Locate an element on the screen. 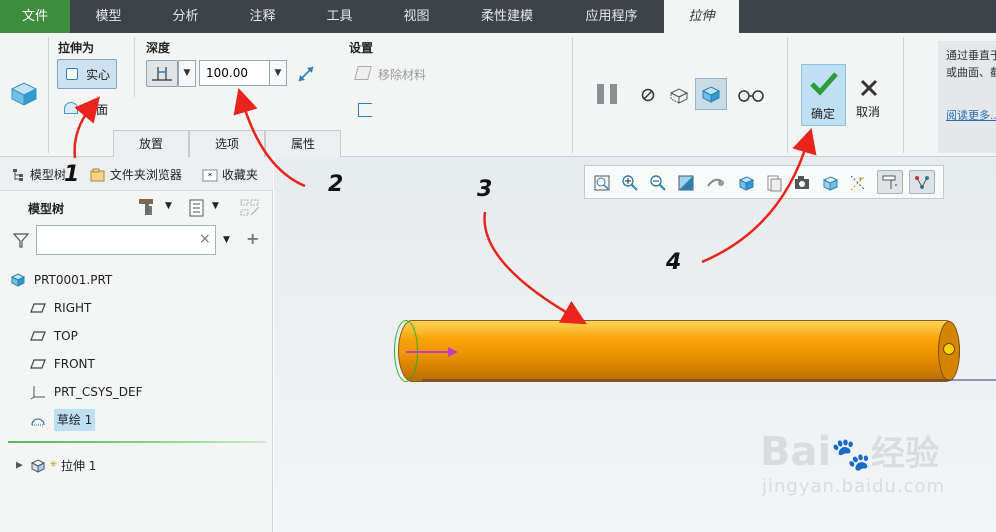 The image size is (996, 532). flip-direction-icon is located at coordinates (306, 75).